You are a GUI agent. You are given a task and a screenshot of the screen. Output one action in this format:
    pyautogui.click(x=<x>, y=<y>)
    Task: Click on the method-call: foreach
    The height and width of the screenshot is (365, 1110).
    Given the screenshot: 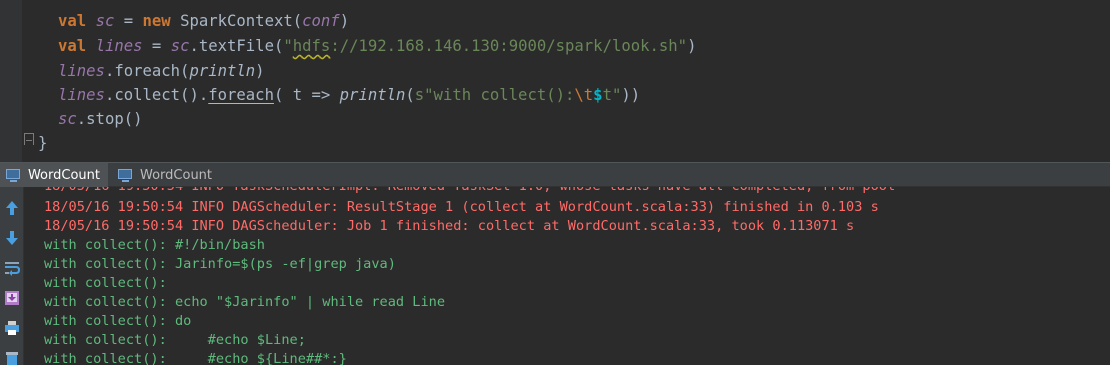 What is the action you would take?
    pyautogui.click(x=241, y=95)
    